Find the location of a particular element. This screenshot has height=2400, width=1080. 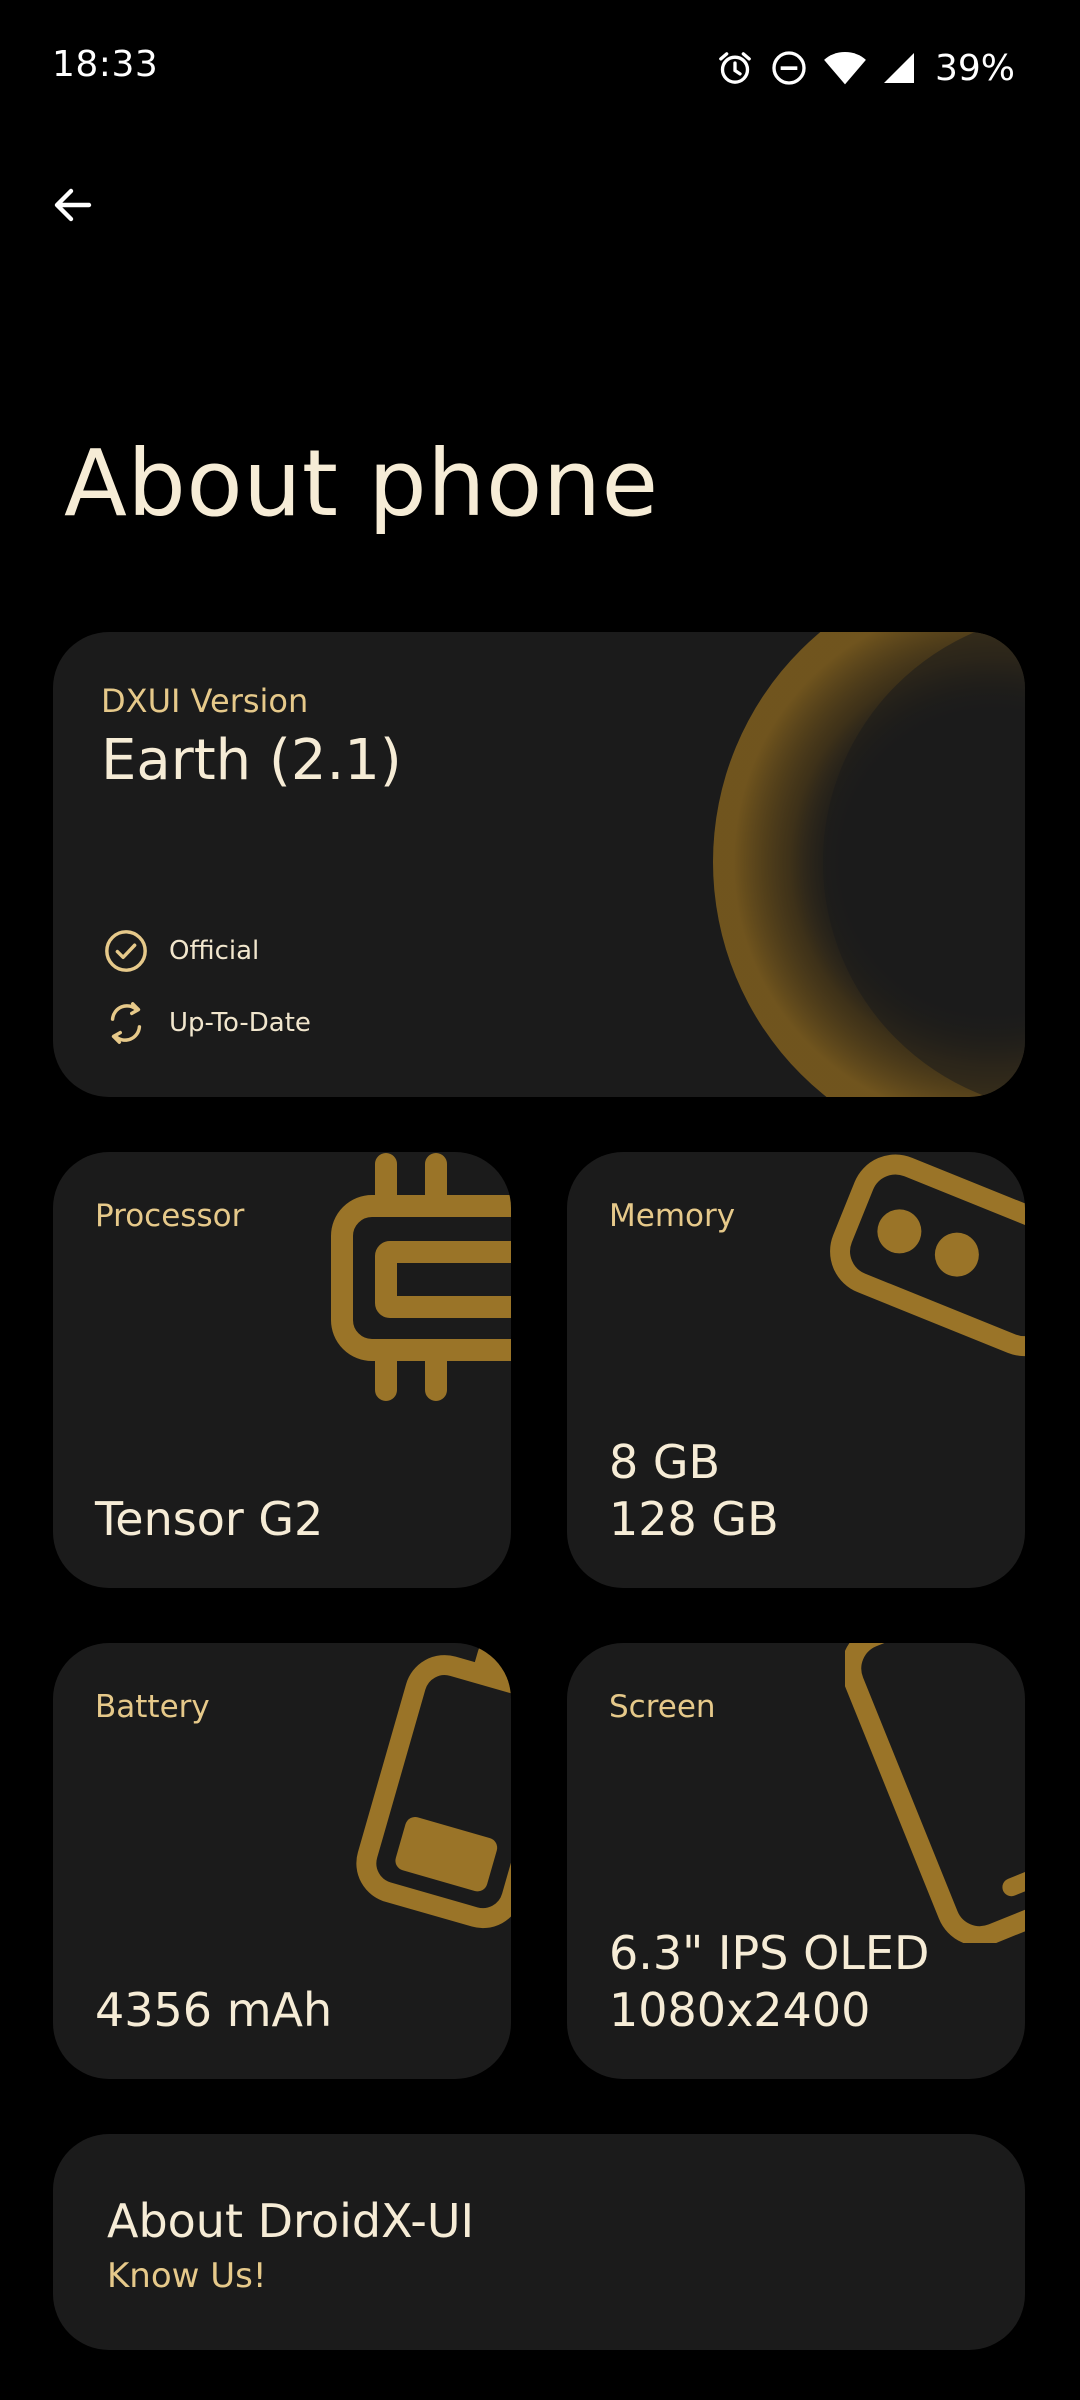

arrow-back-icon is located at coordinates (73, 205).